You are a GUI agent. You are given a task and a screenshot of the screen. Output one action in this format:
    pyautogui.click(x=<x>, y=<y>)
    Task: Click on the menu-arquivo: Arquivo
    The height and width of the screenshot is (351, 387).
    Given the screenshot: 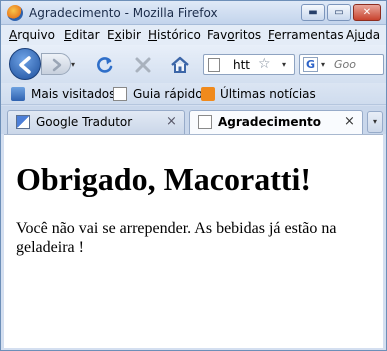 What is the action you would take?
    pyautogui.click(x=32, y=35)
    